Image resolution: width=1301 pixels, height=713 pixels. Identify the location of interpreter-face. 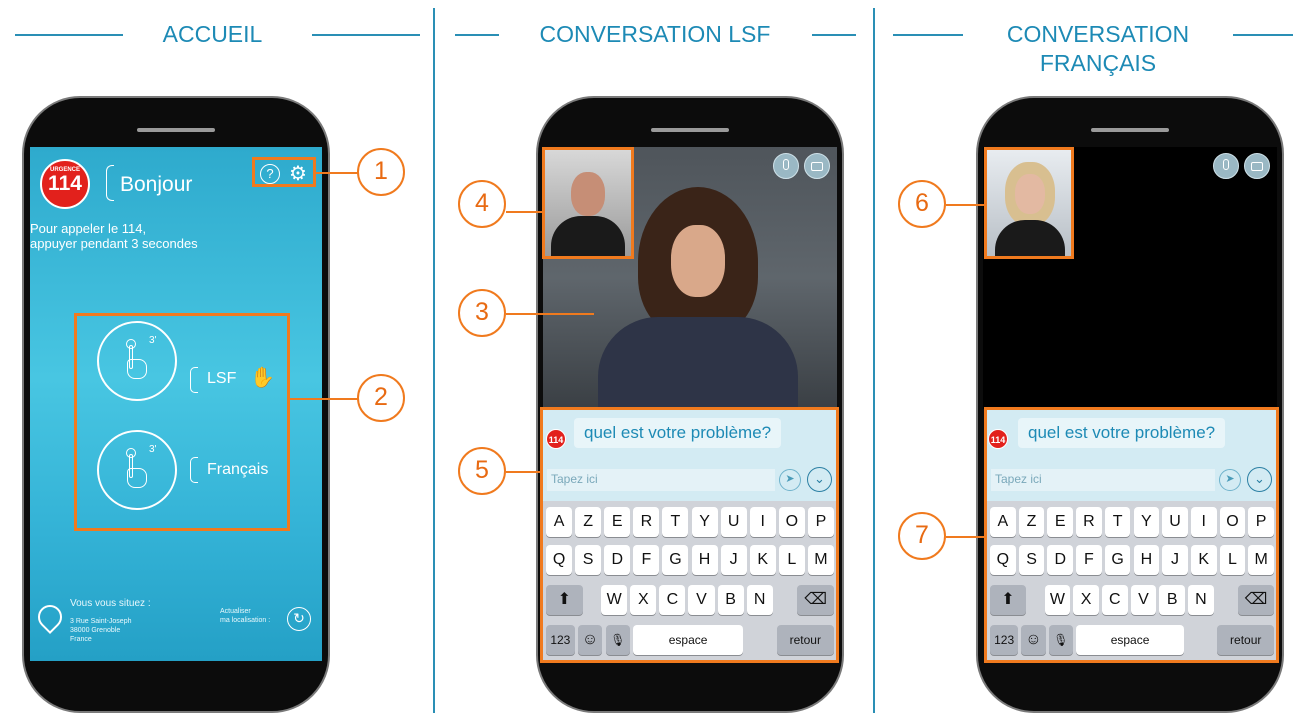
(698, 261).